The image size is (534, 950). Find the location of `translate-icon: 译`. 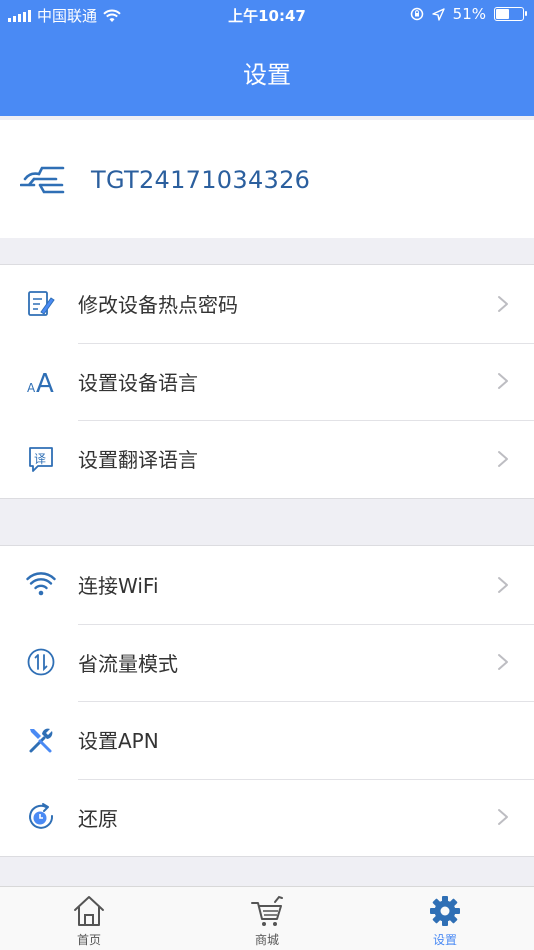

translate-icon: 译 is located at coordinates (41, 459).